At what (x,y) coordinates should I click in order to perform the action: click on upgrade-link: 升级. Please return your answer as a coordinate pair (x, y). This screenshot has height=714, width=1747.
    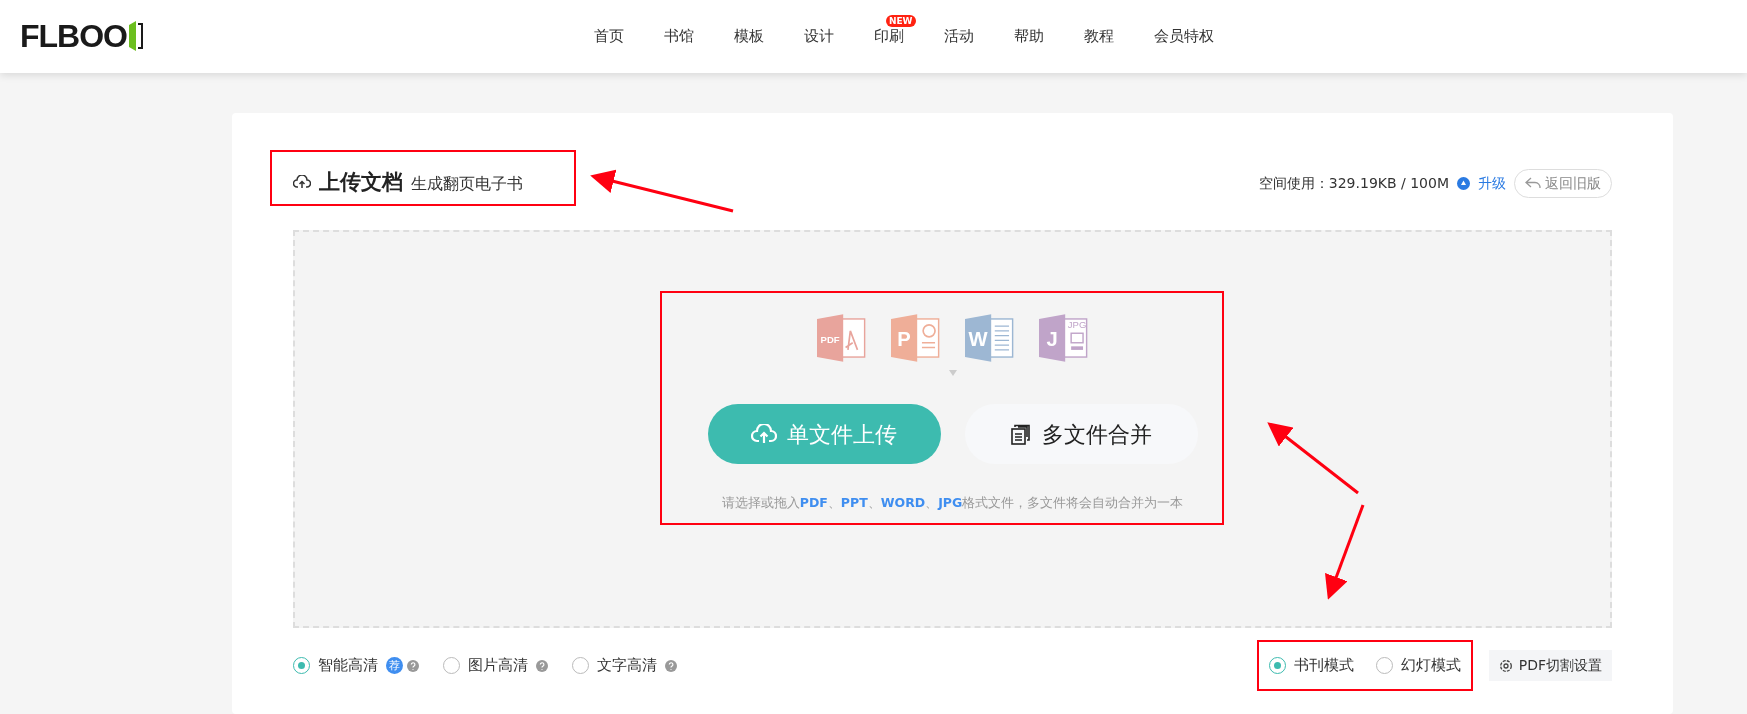
    Looking at the image, I should click on (1492, 183).